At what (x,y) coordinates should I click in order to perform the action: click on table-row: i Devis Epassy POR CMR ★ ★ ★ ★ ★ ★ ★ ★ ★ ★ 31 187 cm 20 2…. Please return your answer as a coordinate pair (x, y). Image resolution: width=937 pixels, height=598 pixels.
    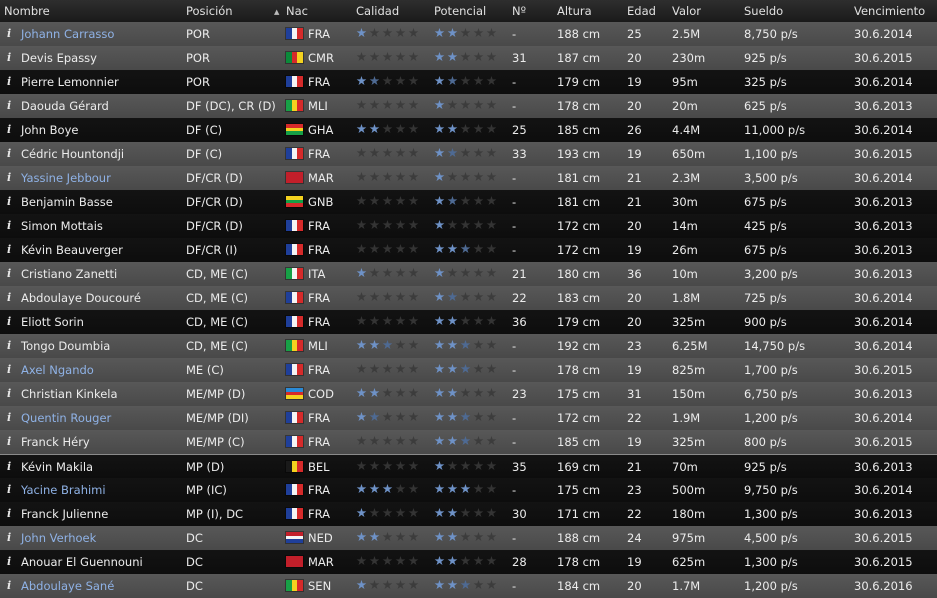
    Looking at the image, I should click on (468, 58).